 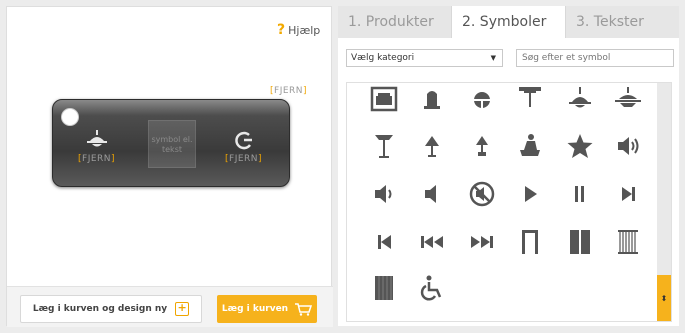 I want to click on wide-pendant-lamp-icon, so click(x=628, y=100).